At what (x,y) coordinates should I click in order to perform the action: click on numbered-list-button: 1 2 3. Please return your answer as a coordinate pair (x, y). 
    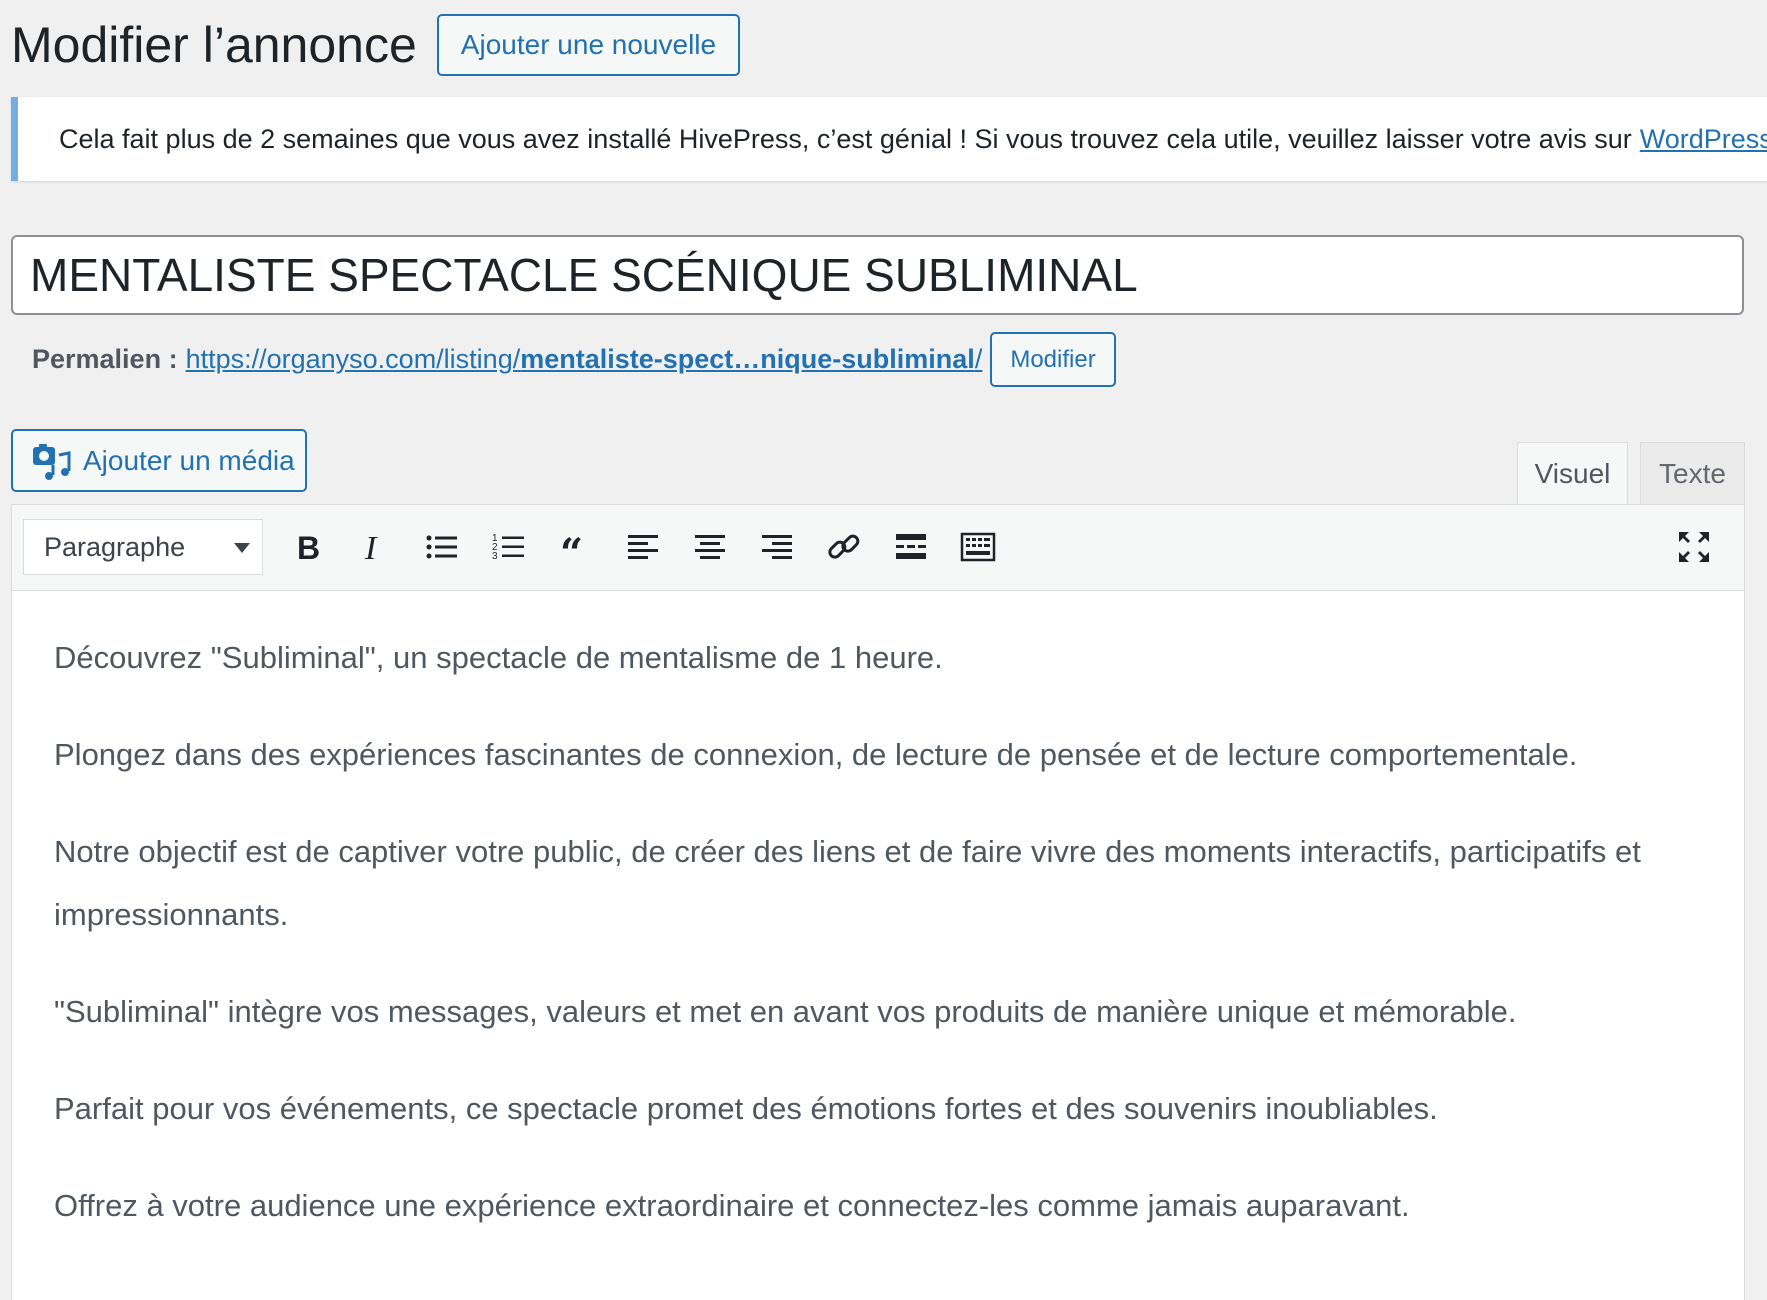
    Looking at the image, I should click on (509, 547).